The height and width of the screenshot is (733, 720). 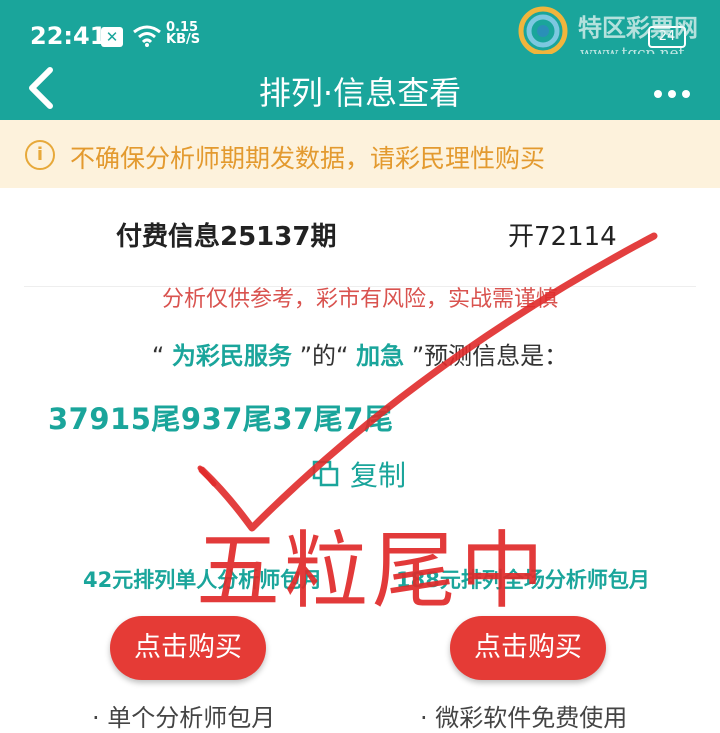 What do you see at coordinates (188, 648) in the screenshot?
I see `buy-button-single: 点击购买` at bounding box center [188, 648].